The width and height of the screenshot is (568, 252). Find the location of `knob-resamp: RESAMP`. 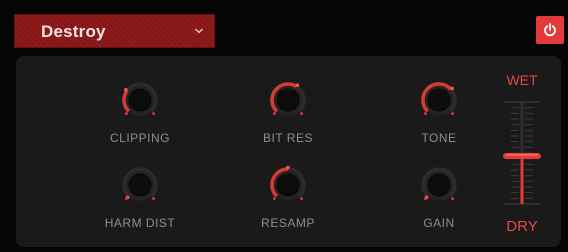

knob-resamp: RESAMP is located at coordinates (288, 205).